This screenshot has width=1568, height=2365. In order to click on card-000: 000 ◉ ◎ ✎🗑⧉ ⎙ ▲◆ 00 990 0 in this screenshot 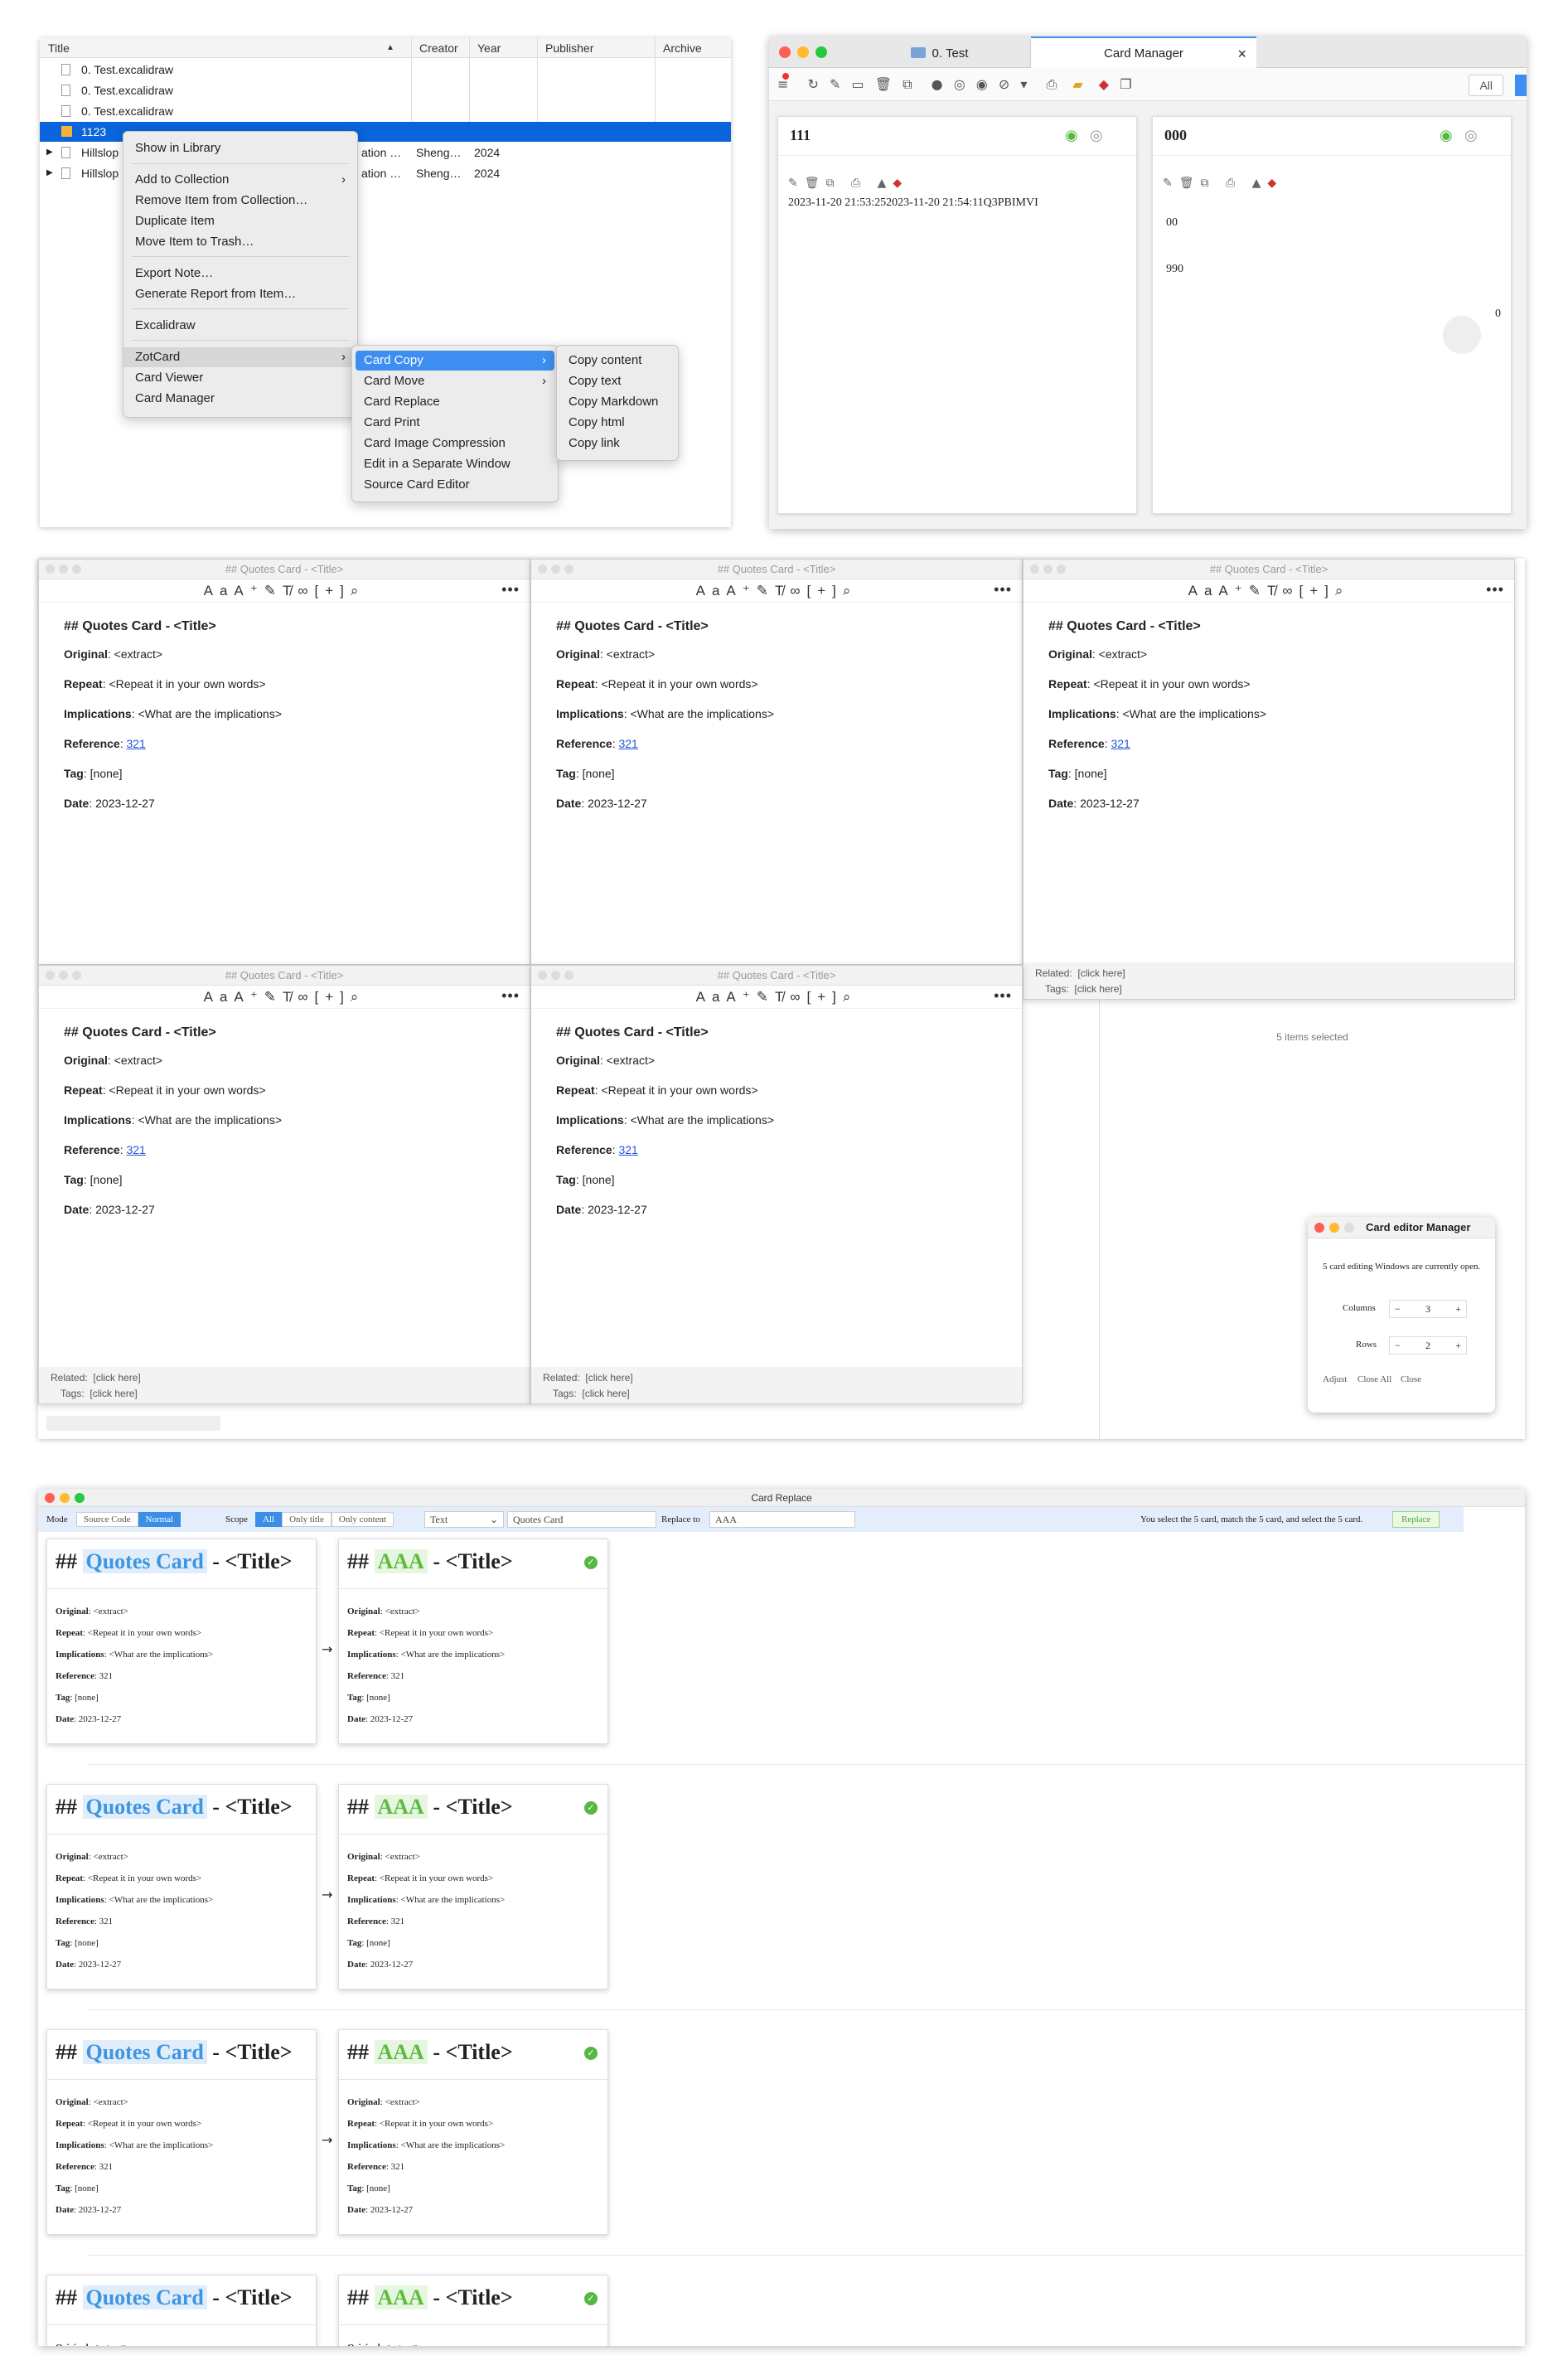, I will do `click(1332, 315)`.